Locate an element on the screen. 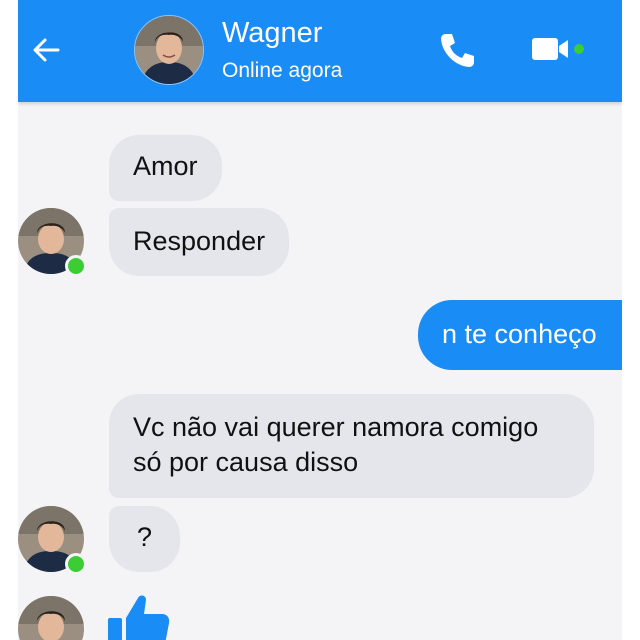 This screenshot has width=640, height=640. contact-avatar is located at coordinates (169, 50).